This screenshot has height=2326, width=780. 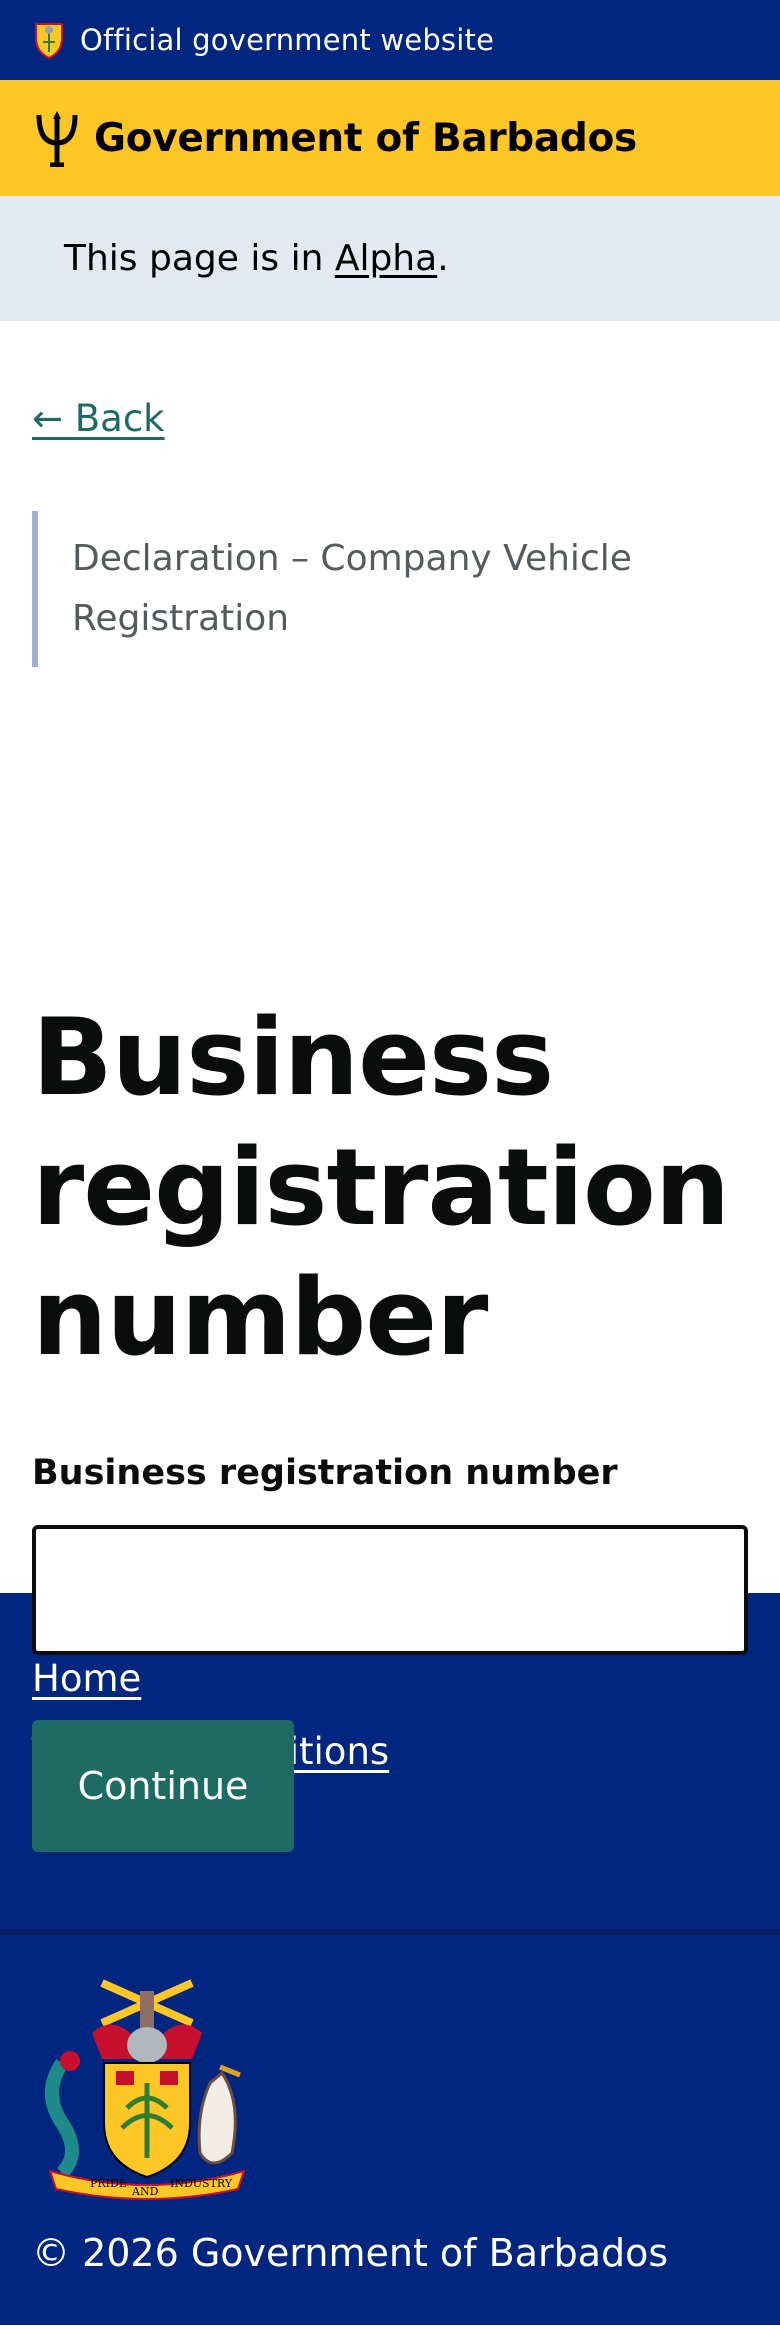 What do you see at coordinates (145, 2089) in the screenshot?
I see `coat-of-arms-icon: PRIDE AND INDUSTRY` at bounding box center [145, 2089].